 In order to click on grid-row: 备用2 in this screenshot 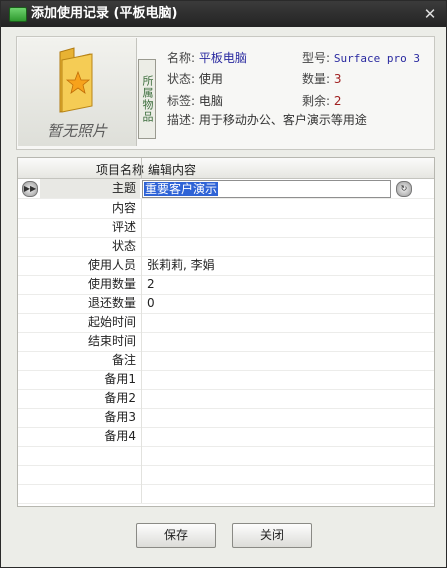, I will do `click(226, 399)`.